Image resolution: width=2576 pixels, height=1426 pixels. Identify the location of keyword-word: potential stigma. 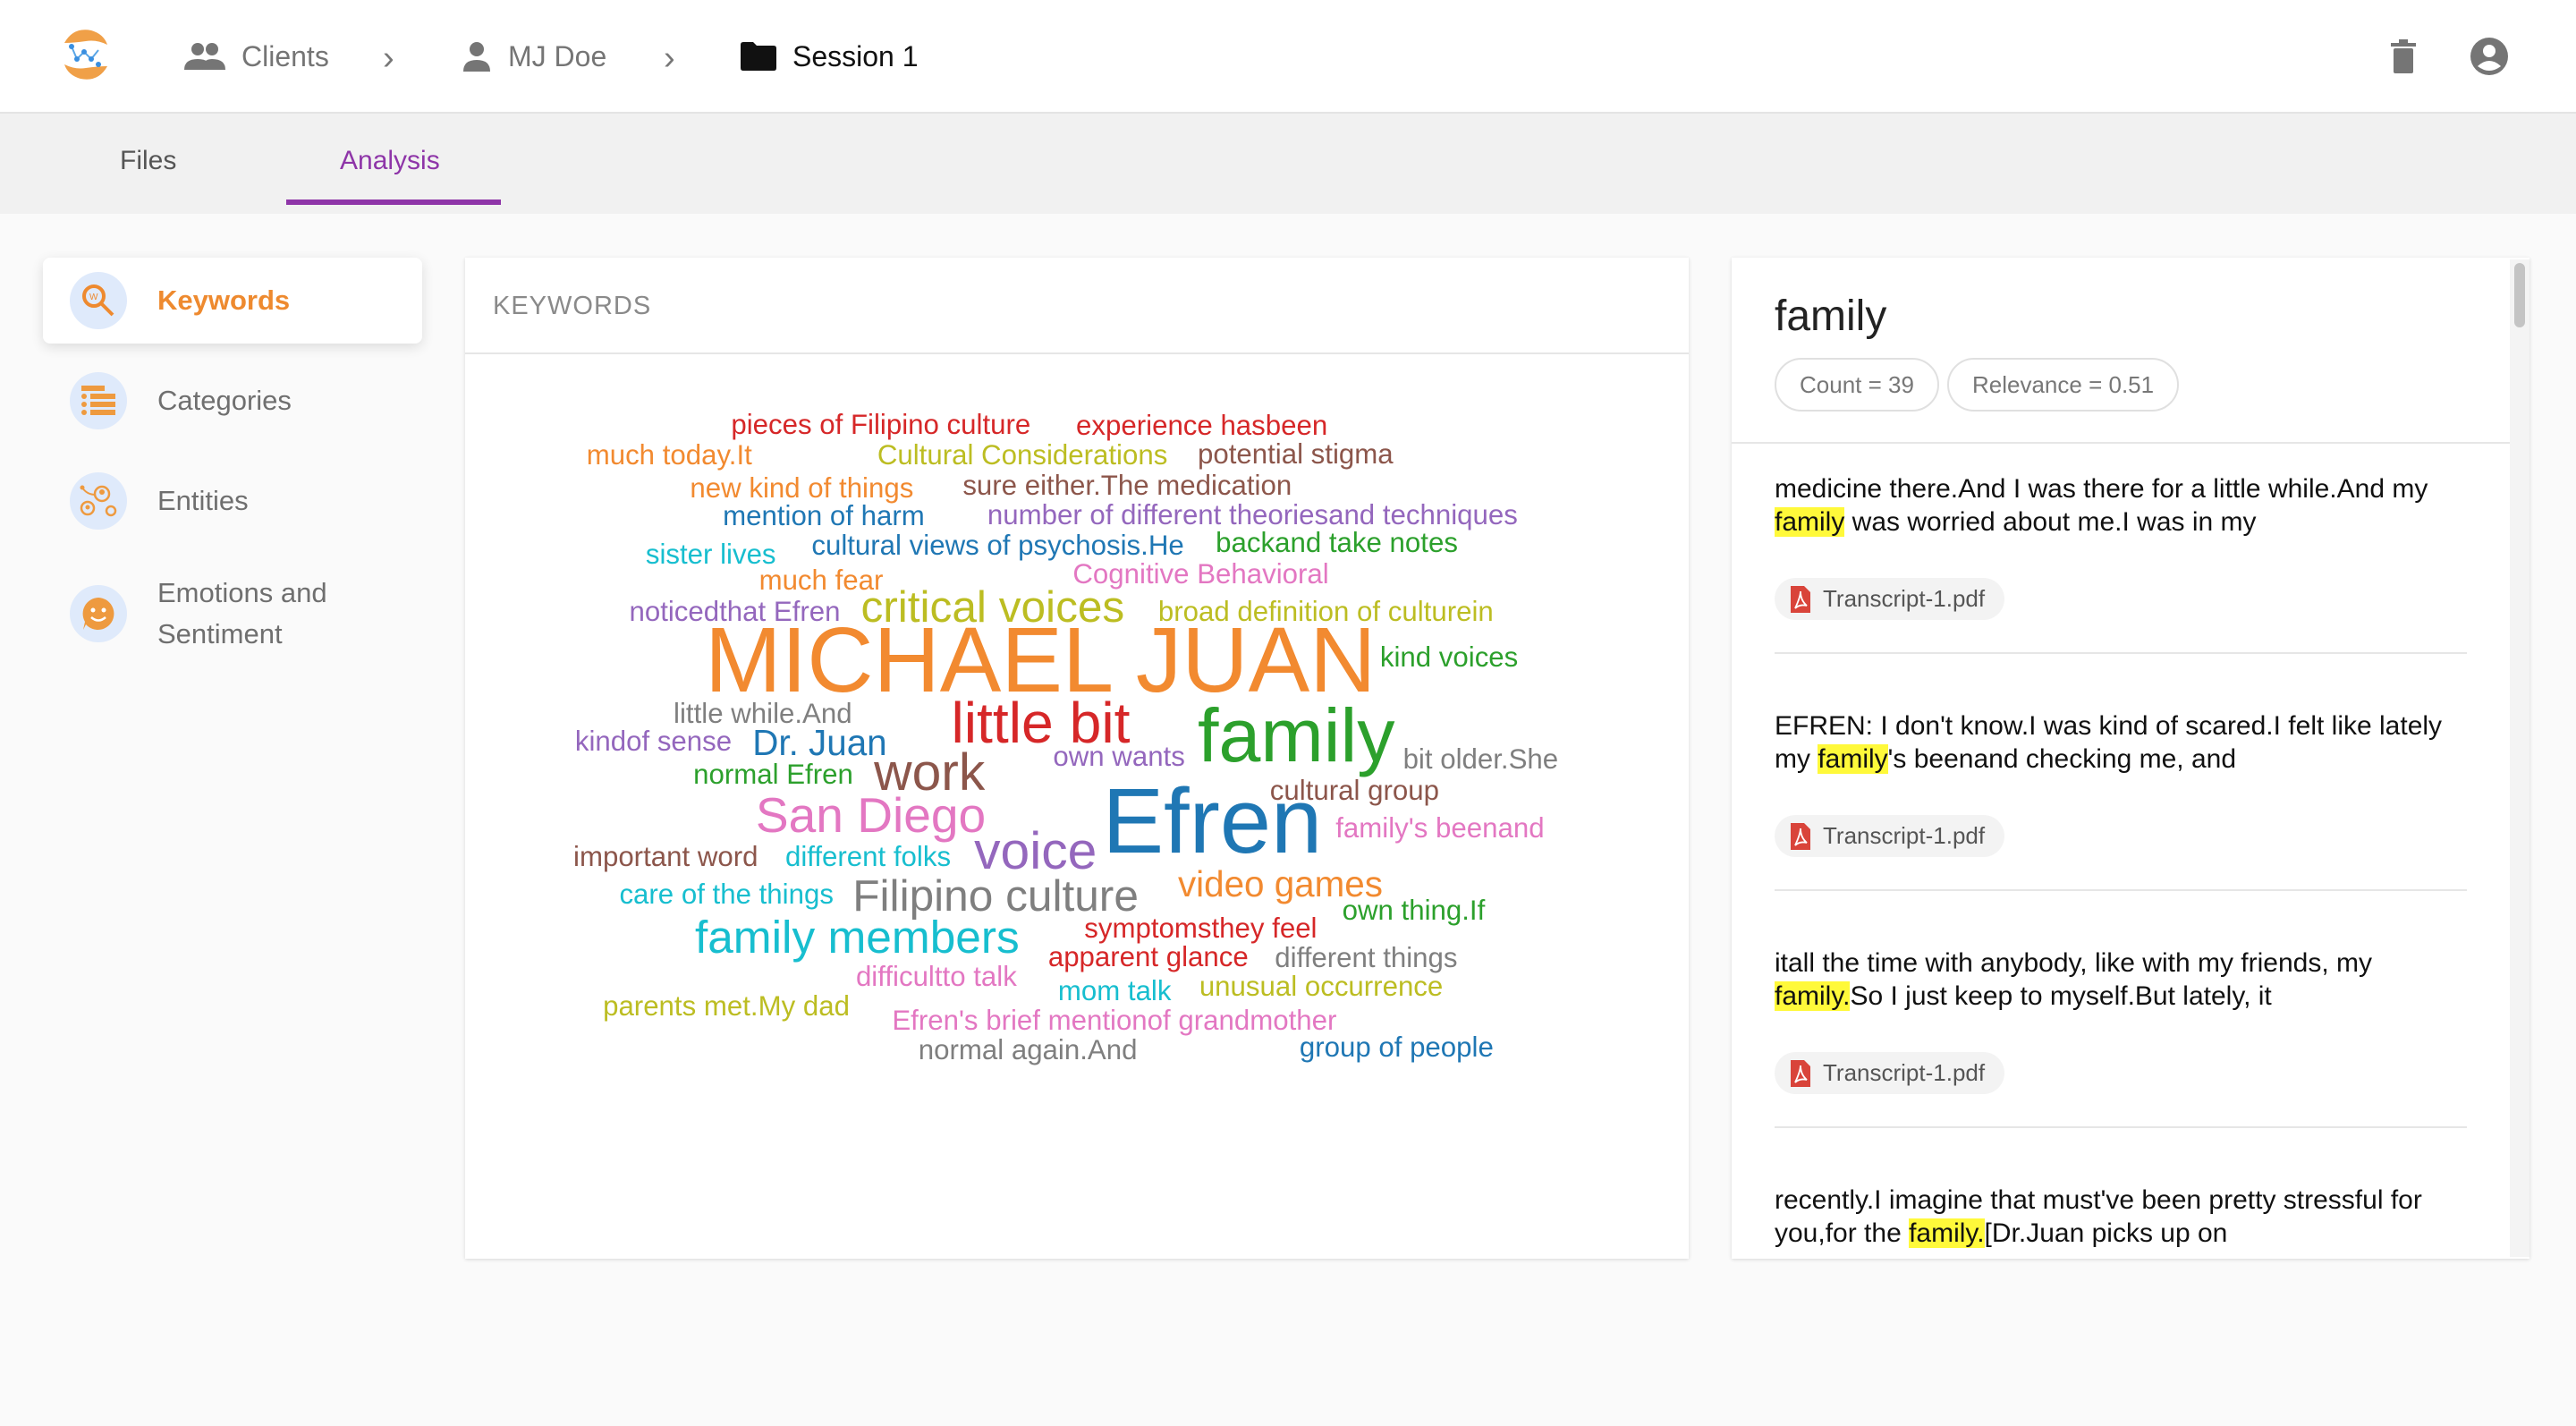
(1296, 453).